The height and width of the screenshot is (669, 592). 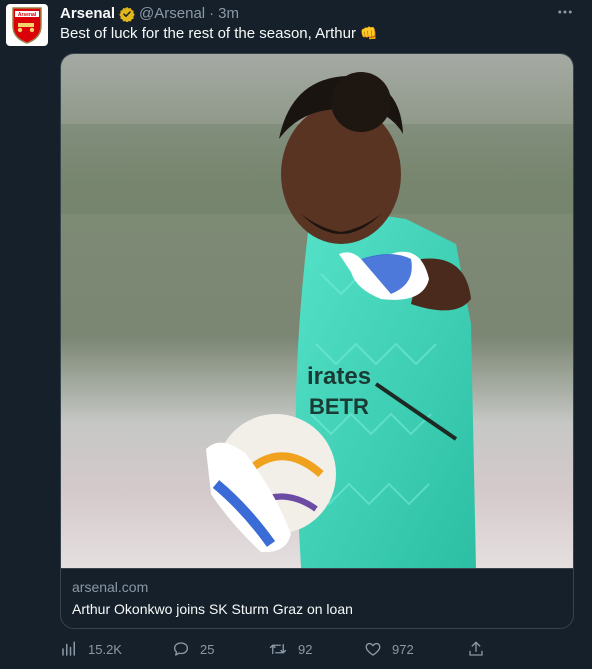 I want to click on tweet-header: Arsenal @Arsenal · 3m, so click(x=149, y=13).